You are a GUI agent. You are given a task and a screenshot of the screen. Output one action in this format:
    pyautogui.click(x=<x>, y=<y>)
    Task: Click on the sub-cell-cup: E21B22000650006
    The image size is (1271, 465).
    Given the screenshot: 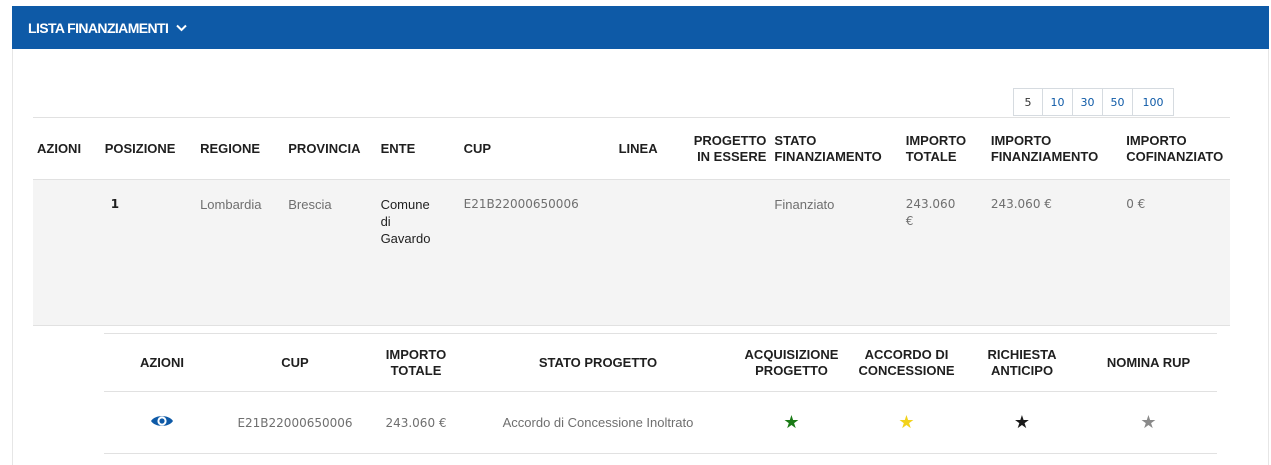 What is the action you would take?
    pyautogui.click(x=295, y=422)
    